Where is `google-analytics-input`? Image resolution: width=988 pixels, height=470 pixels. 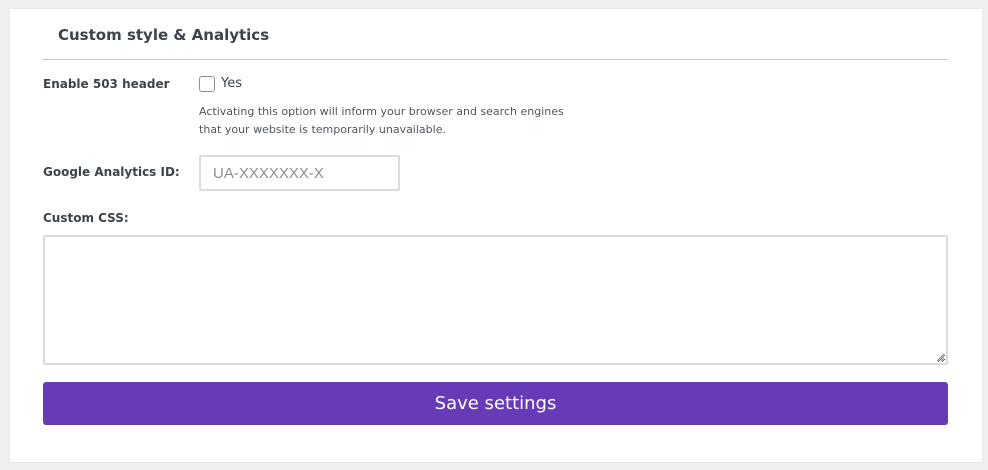
google-analytics-input is located at coordinates (299, 173).